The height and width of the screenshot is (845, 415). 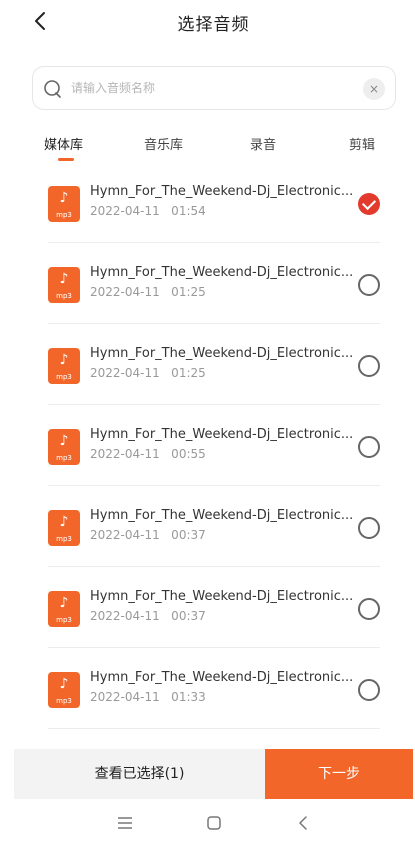 What do you see at coordinates (63, 143) in the screenshot?
I see `tab-media-library: 媒体库` at bounding box center [63, 143].